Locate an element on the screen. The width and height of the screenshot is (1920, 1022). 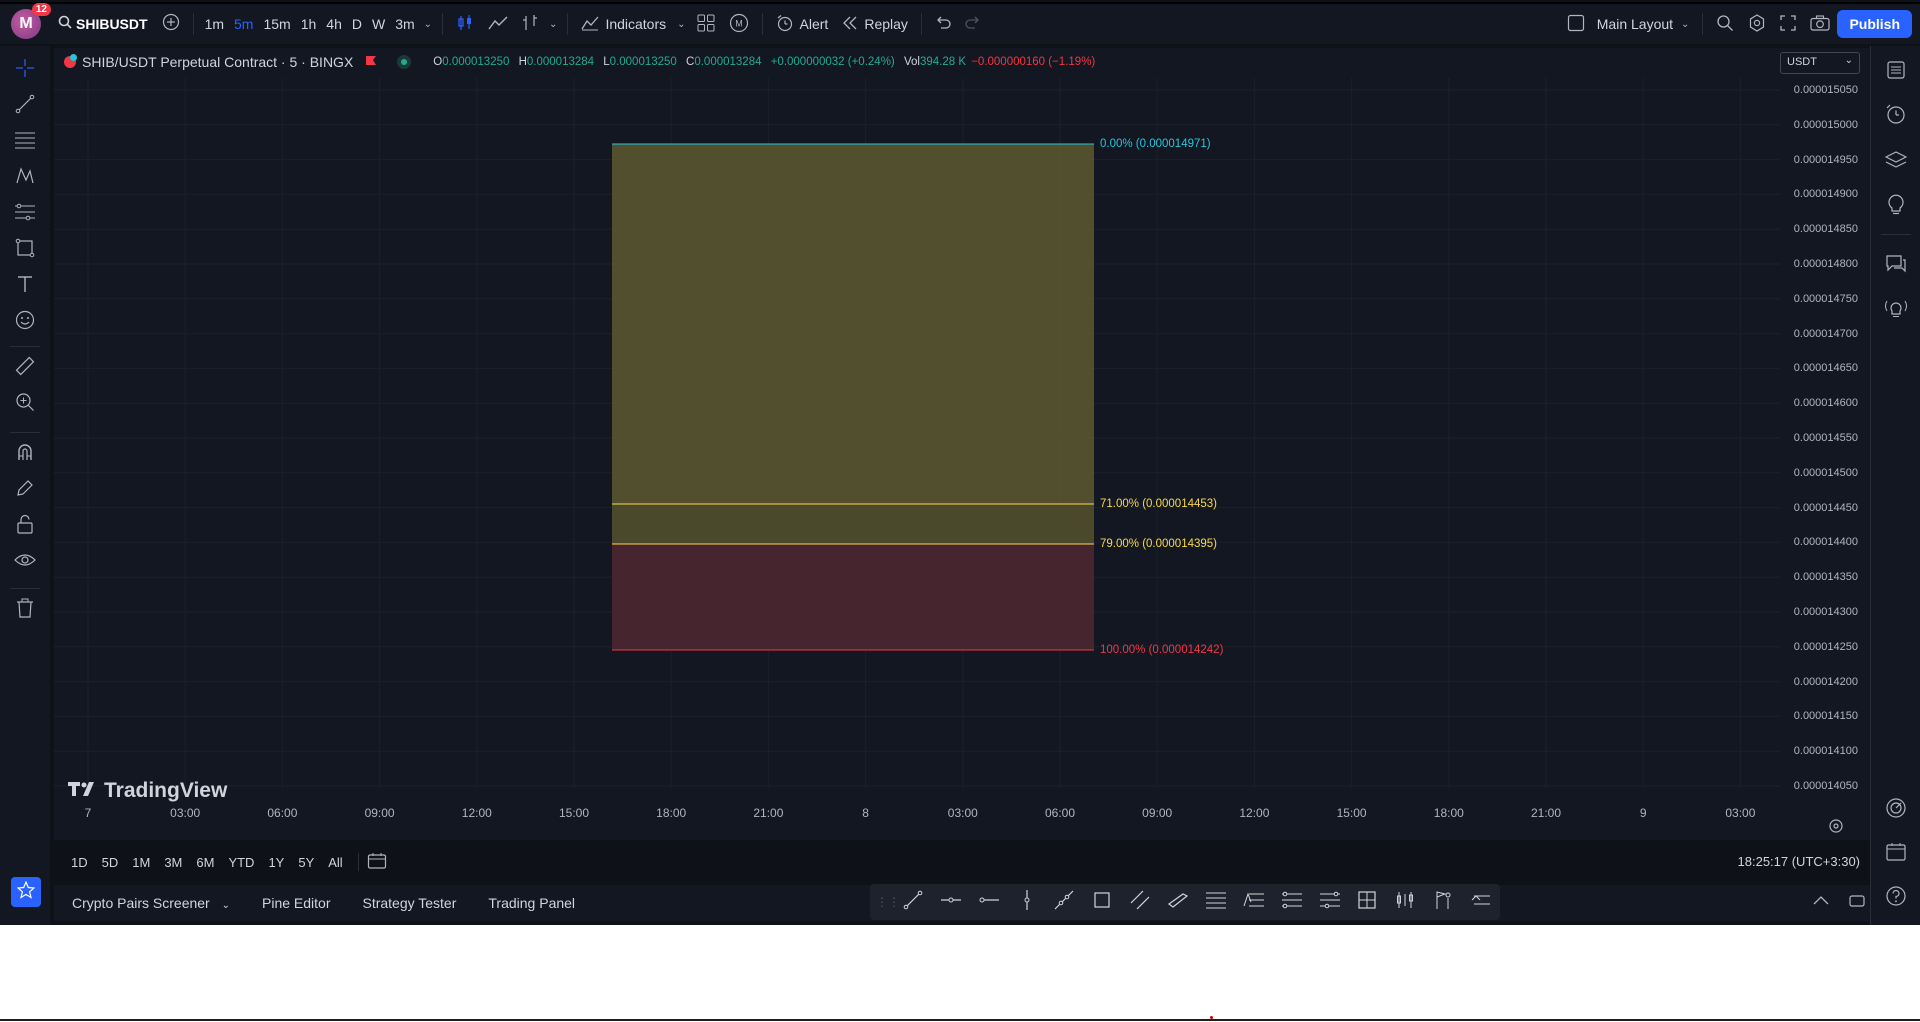
timezone-clock: 18:25:17 (UTC+3:30) is located at coordinates (1799, 861).